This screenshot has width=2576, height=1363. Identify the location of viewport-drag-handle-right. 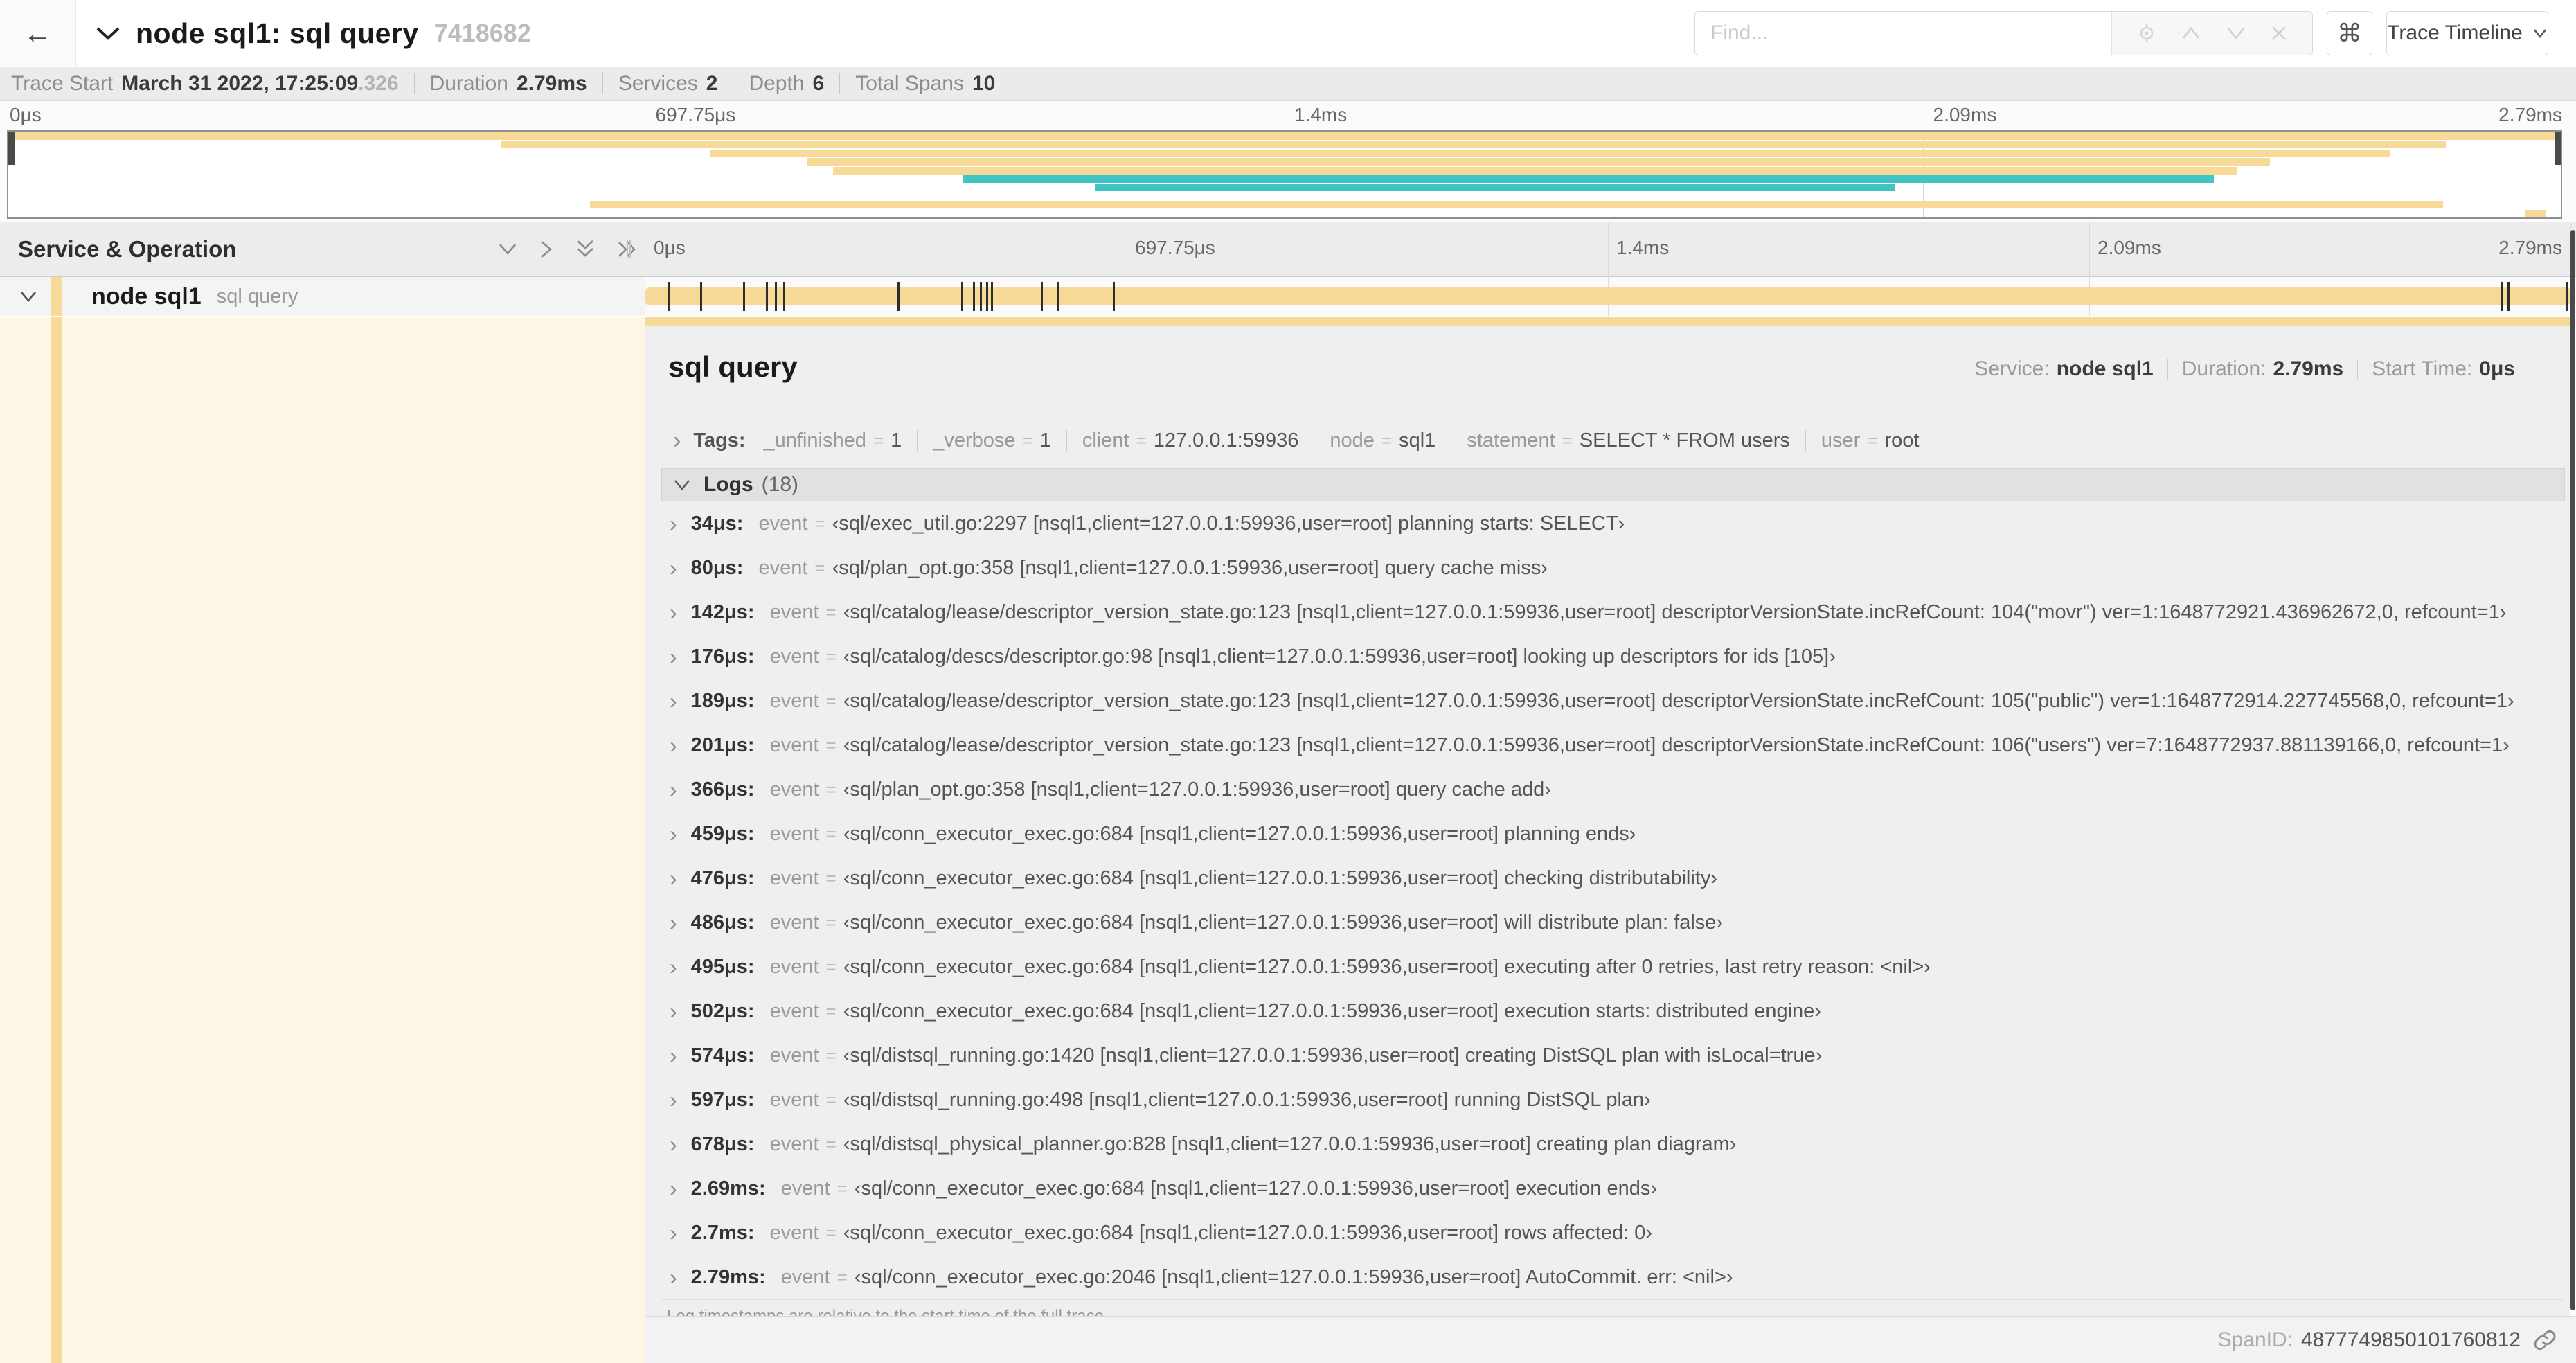
(2558, 149).